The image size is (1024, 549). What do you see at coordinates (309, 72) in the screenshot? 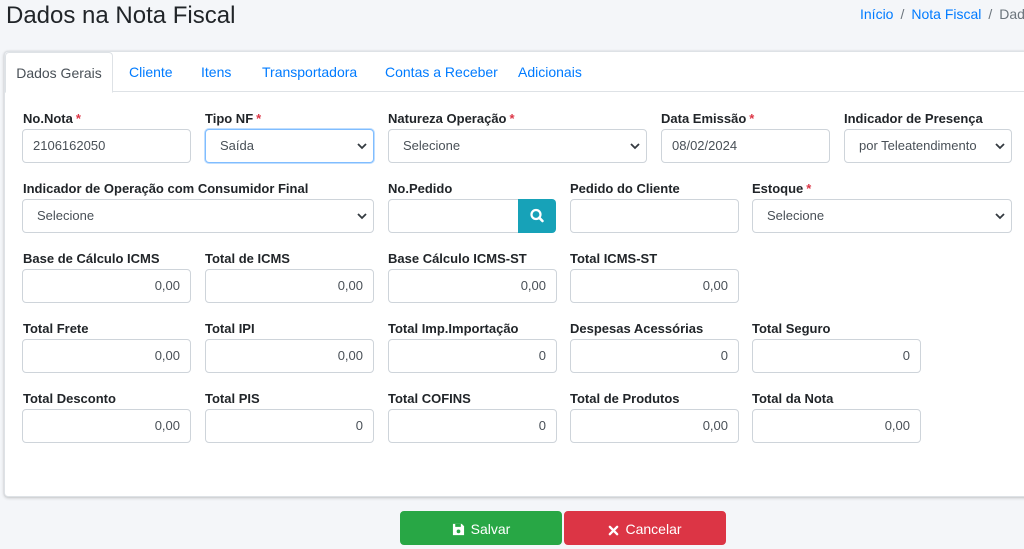
I see `tab-transportadora: Transportadora` at bounding box center [309, 72].